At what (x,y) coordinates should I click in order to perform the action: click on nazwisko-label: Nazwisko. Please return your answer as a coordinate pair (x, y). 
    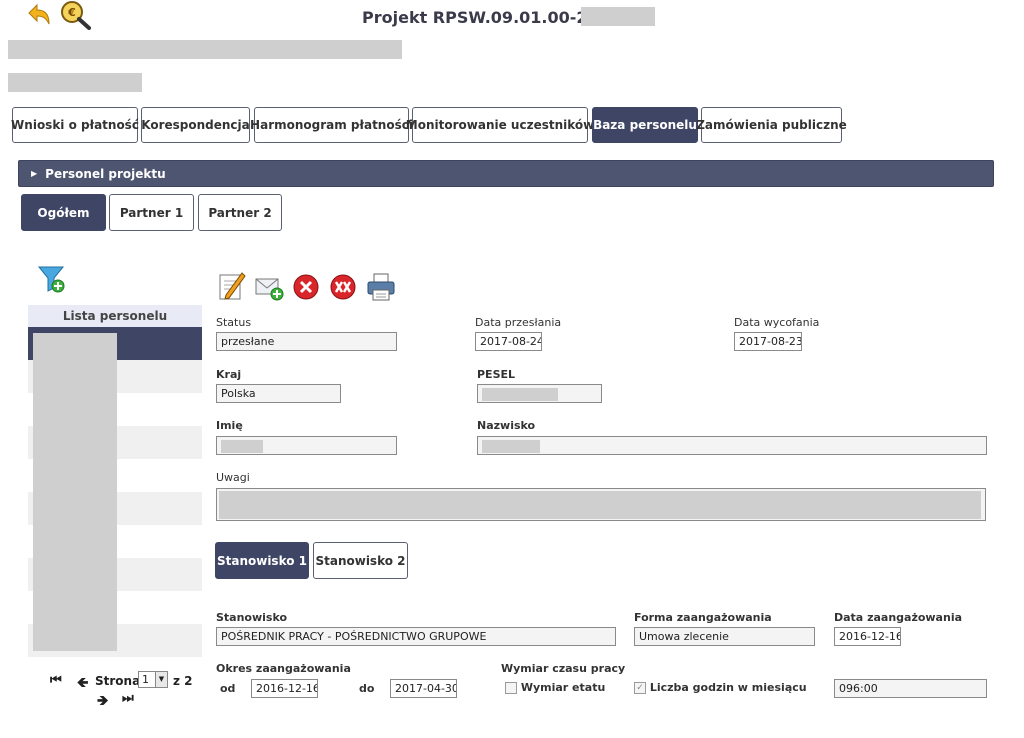
    Looking at the image, I should click on (506, 425).